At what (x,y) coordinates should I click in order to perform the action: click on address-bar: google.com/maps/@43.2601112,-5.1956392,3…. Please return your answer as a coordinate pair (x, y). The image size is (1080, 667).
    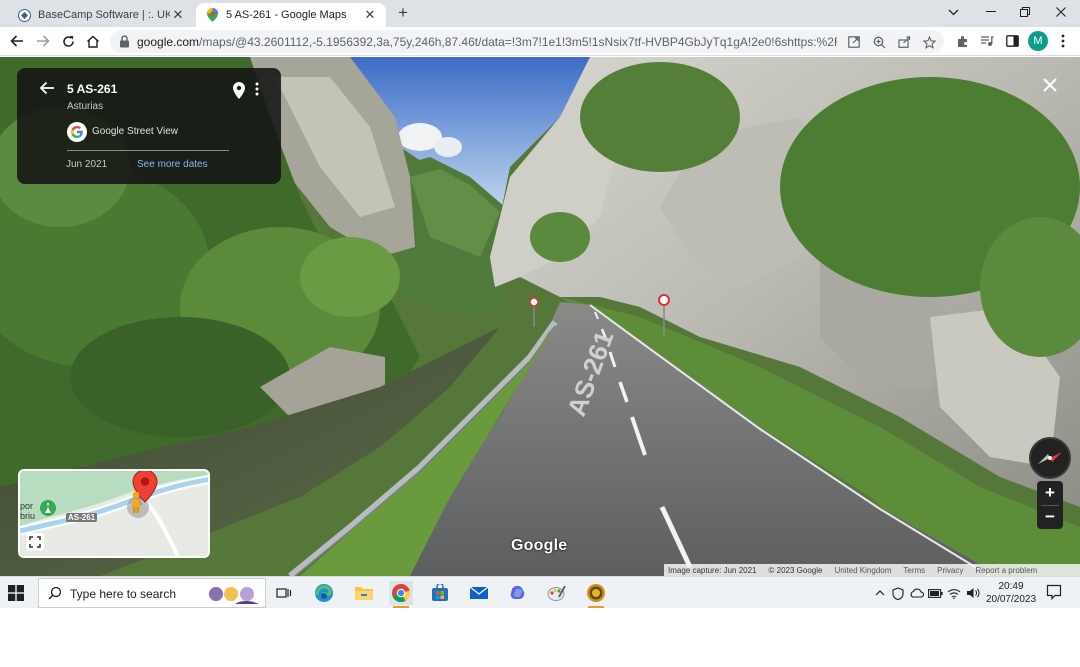
    Looking at the image, I should click on (527, 41).